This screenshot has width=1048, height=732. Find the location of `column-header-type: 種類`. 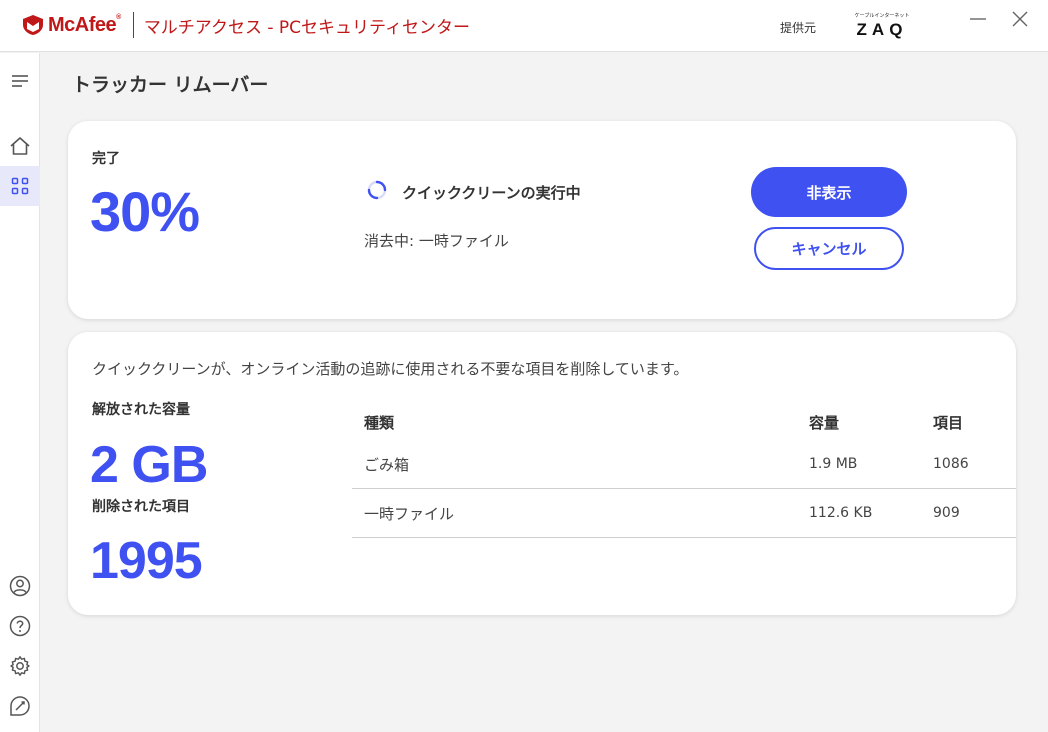

column-header-type: 種類 is located at coordinates (379, 422).